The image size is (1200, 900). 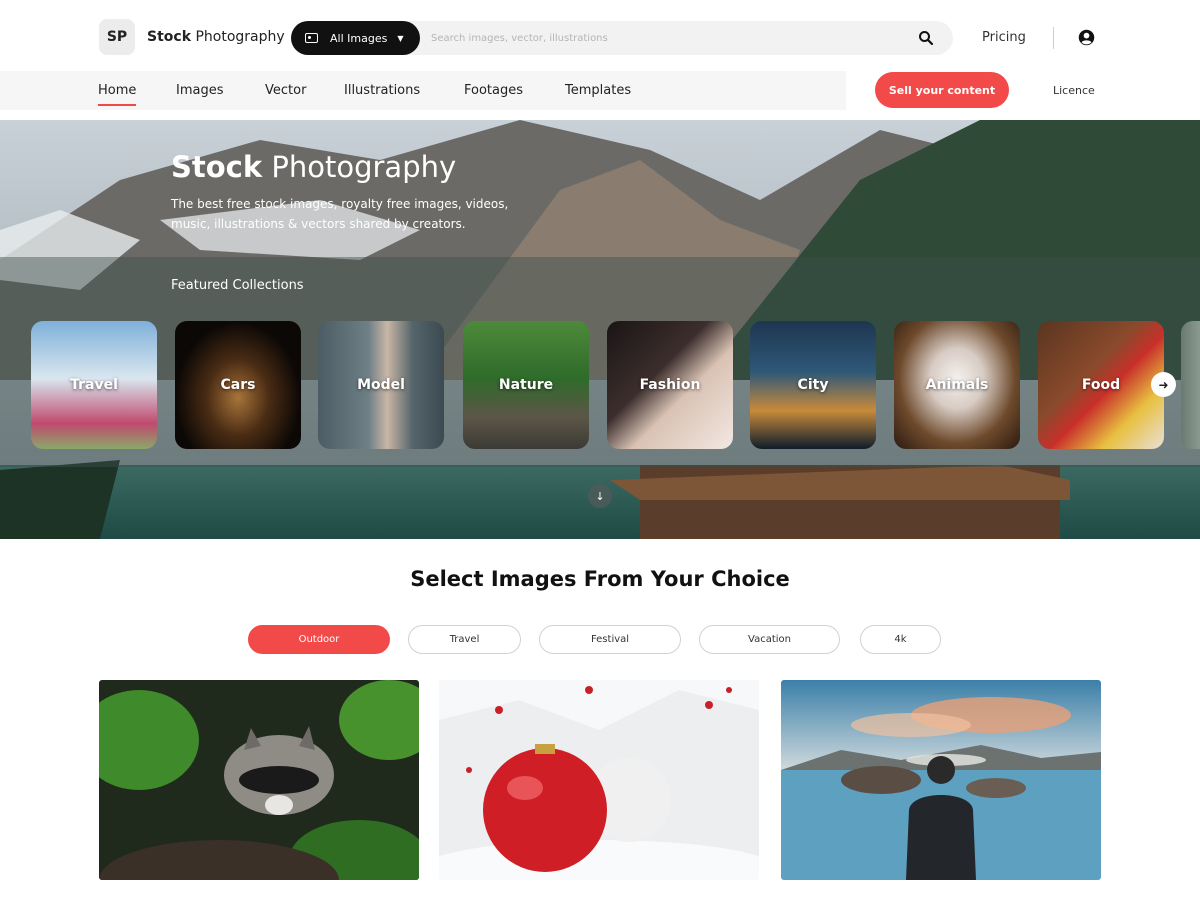 I want to click on collection-card-label: Food, so click(x=1101, y=385).